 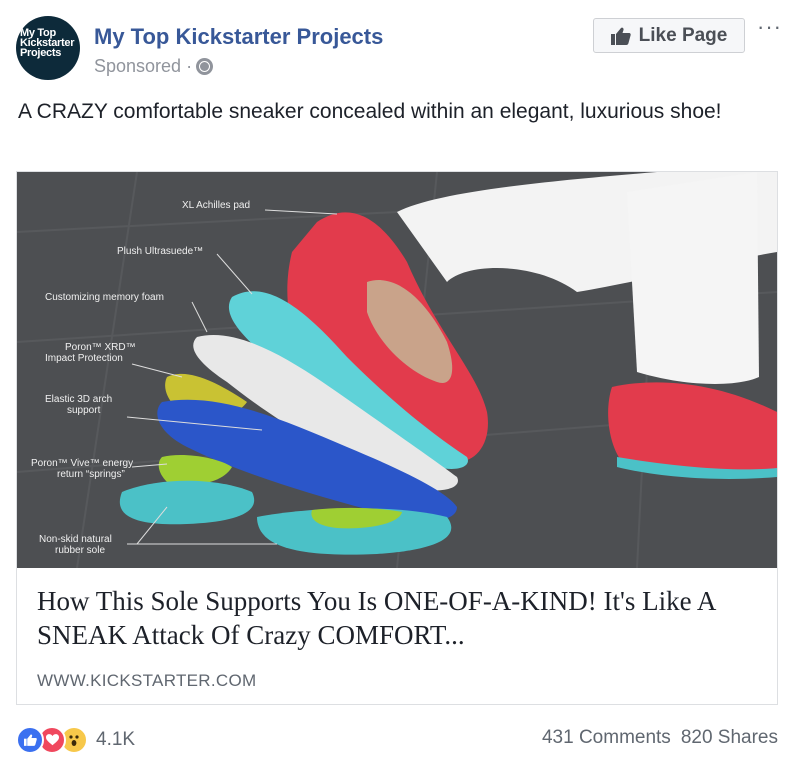 What do you see at coordinates (116, 739) in the screenshot?
I see `reaction-count: 4.1K` at bounding box center [116, 739].